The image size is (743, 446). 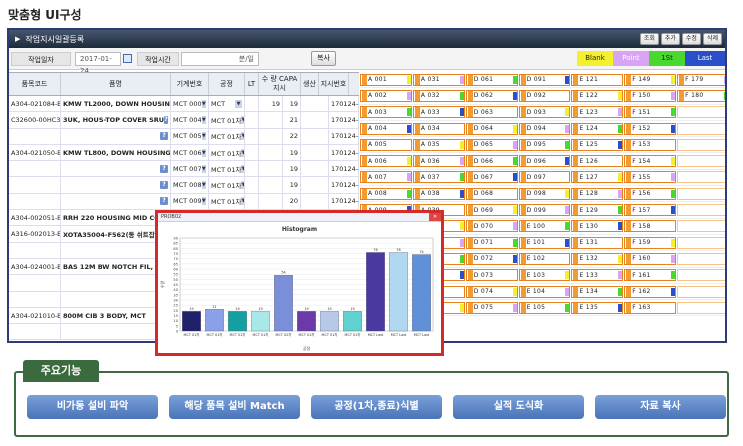 I want to click on slot-cell: F 152, so click(x=650, y=128).